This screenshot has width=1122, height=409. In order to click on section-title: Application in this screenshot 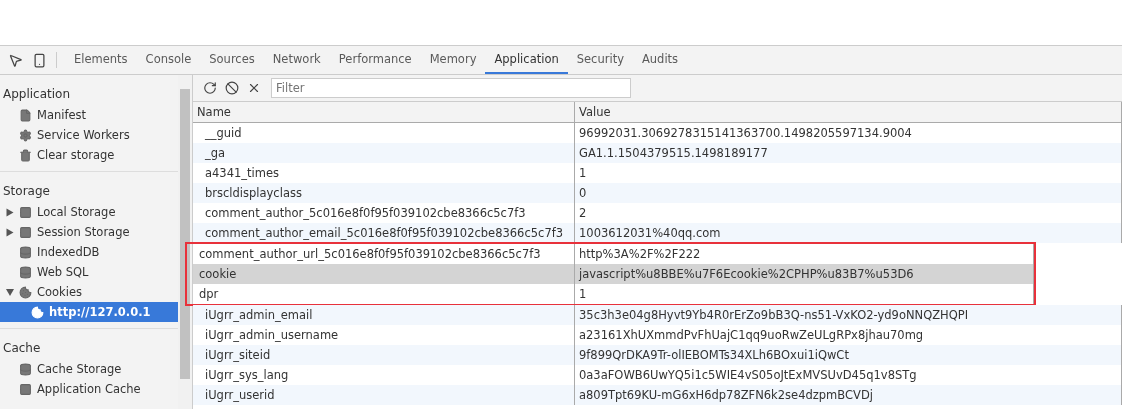, I will do `click(37, 94)`.